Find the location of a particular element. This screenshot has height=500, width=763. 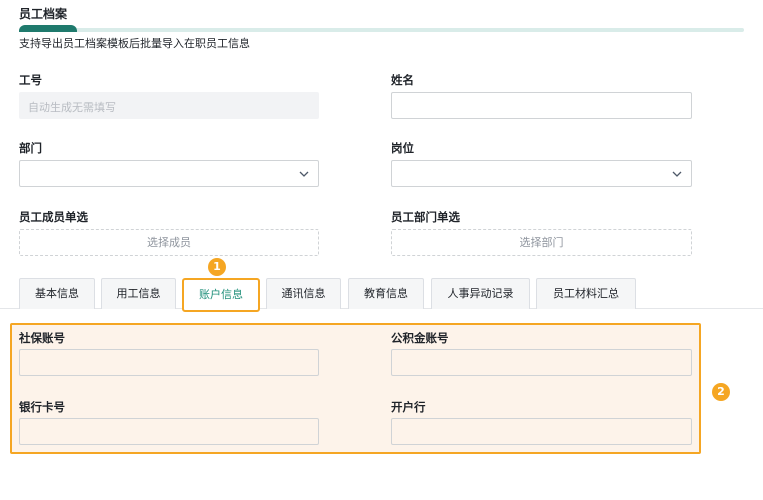

bank-input is located at coordinates (541, 431).